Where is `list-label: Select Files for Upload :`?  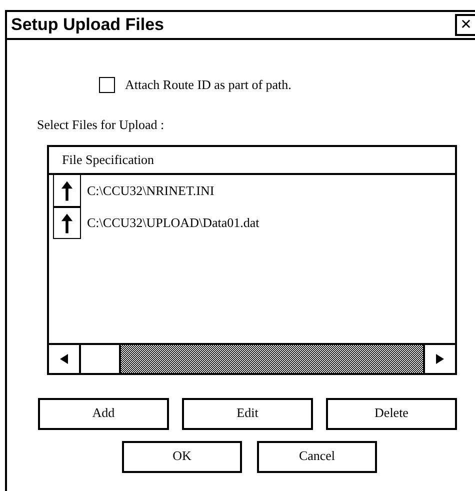
list-label: Select Files for Upload : is located at coordinates (101, 125).